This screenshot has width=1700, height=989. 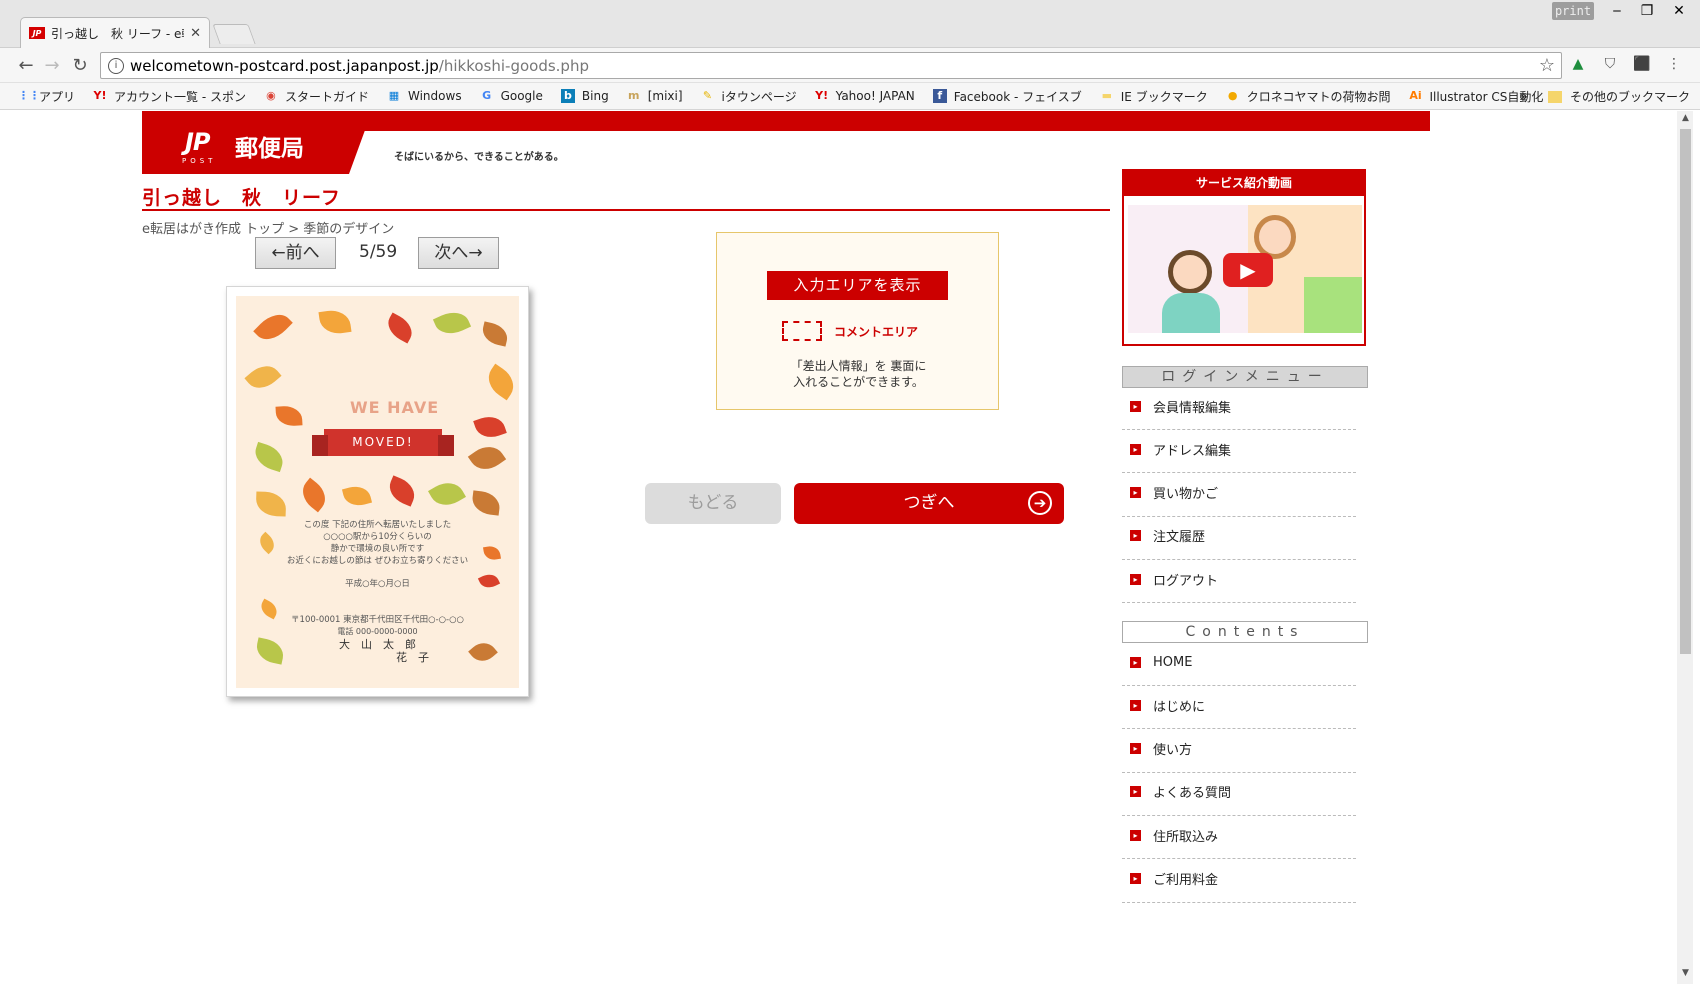 I want to click on new-tab-button, so click(x=234, y=34).